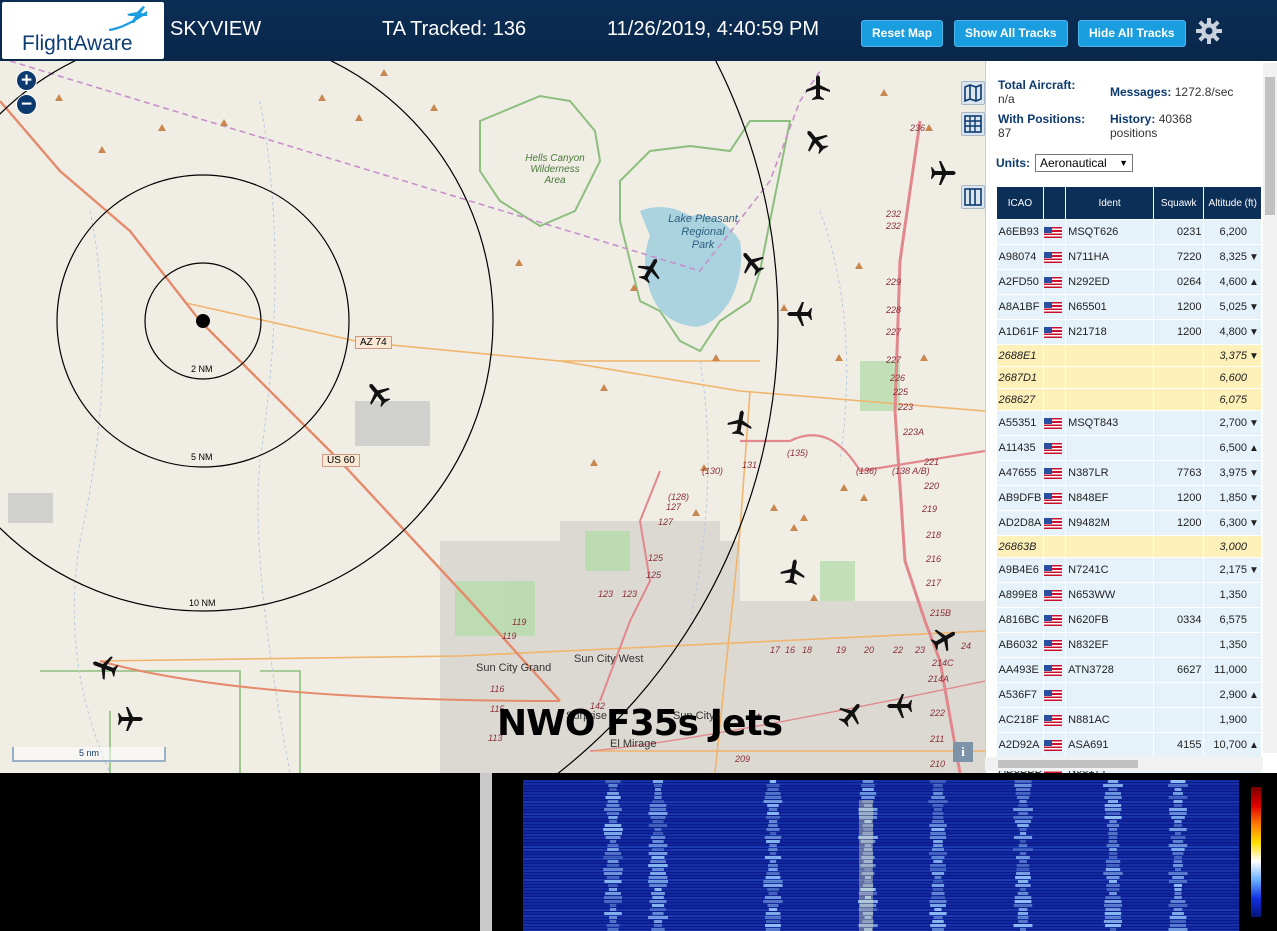 This screenshot has height=931, width=1277. What do you see at coordinates (1020, 203) in the screenshot?
I see `col-icao: ICAO` at bounding box center [1020, 203].